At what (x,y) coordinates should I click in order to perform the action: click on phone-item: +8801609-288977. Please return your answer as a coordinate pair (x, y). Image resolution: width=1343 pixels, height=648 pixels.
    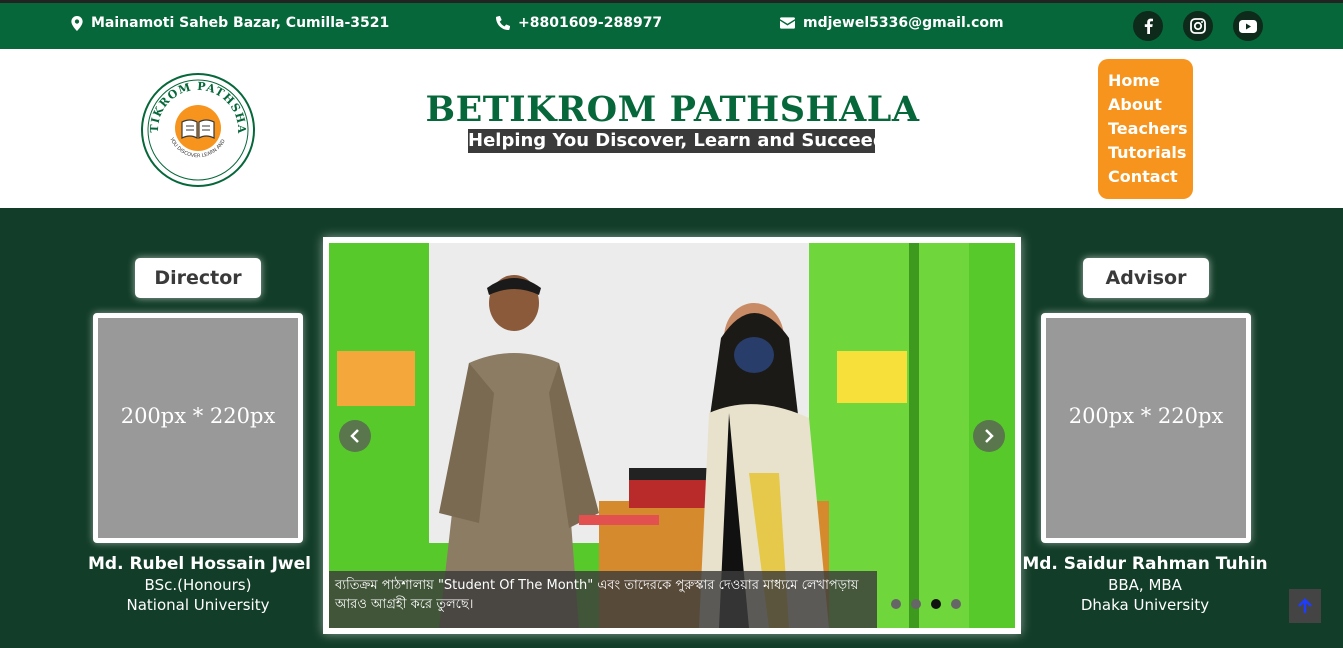
    Looking at the image, I should click on (579, 23).